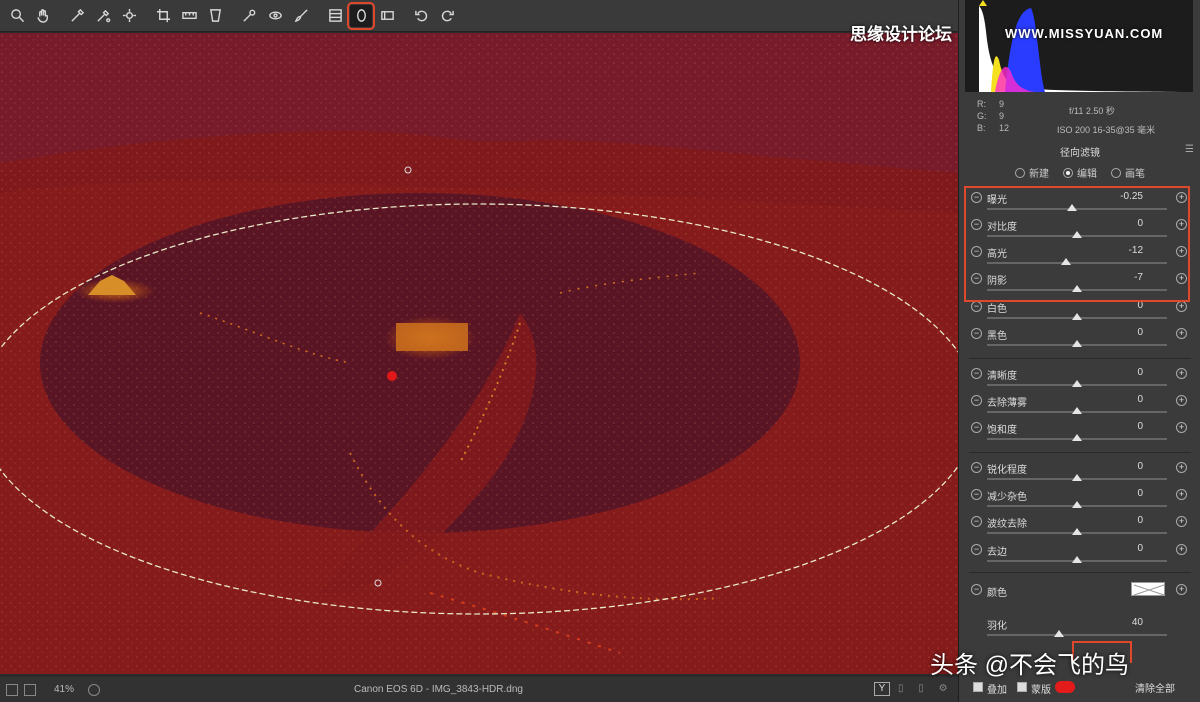 The image size is (1200, 702). Describe the element at coordinates (447, 16) in the screenshot. I see `rotate-right-icon` at that location.